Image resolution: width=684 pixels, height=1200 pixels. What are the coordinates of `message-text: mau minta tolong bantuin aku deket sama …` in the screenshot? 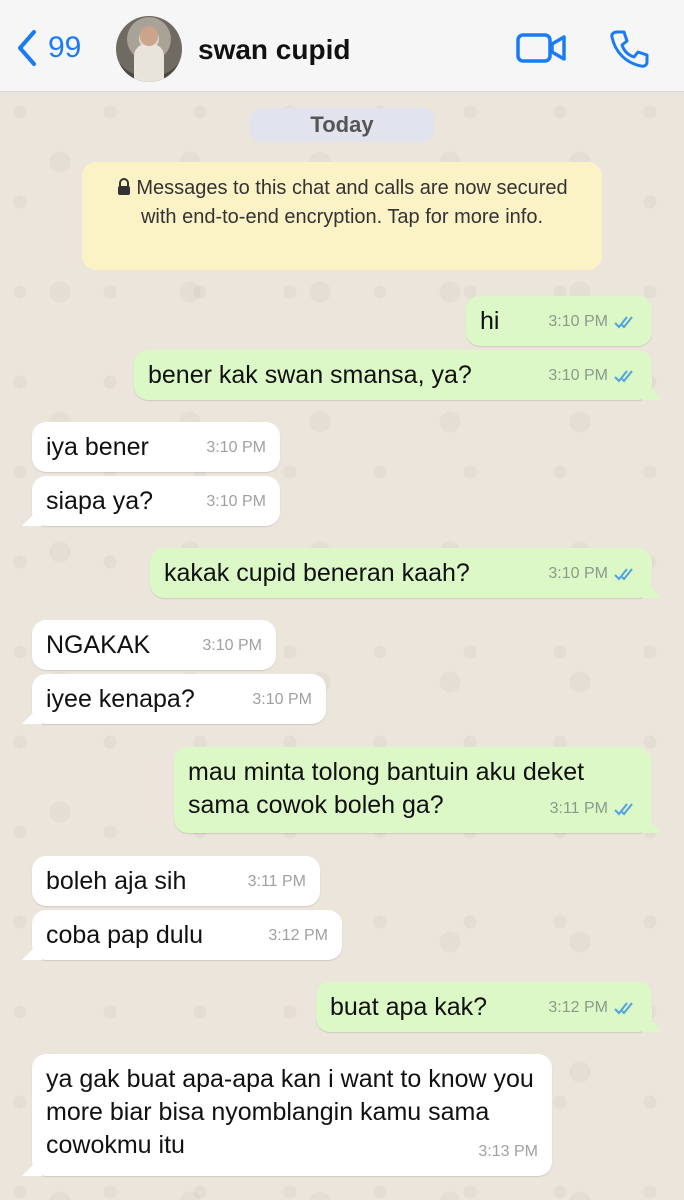 It's located at (386, 788).